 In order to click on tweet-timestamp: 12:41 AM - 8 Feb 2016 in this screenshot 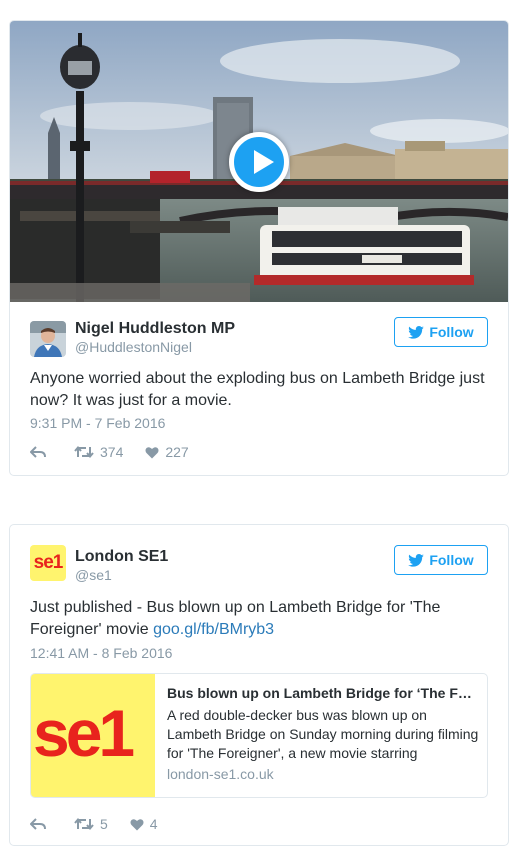, I will do `click(101, 653)`.